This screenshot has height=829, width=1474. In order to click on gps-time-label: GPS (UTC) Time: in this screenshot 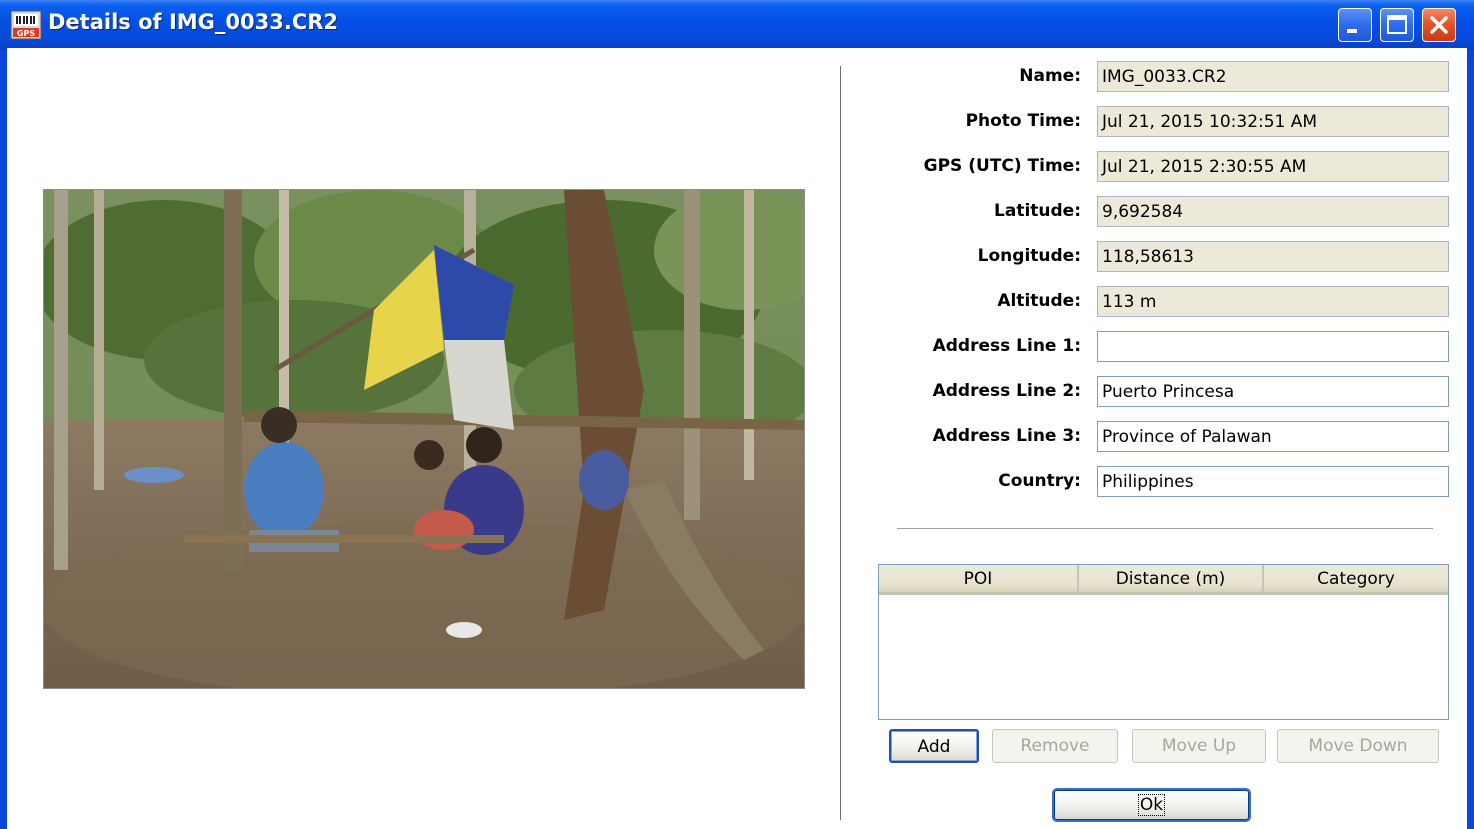, I will do `click(1002, 166)`.